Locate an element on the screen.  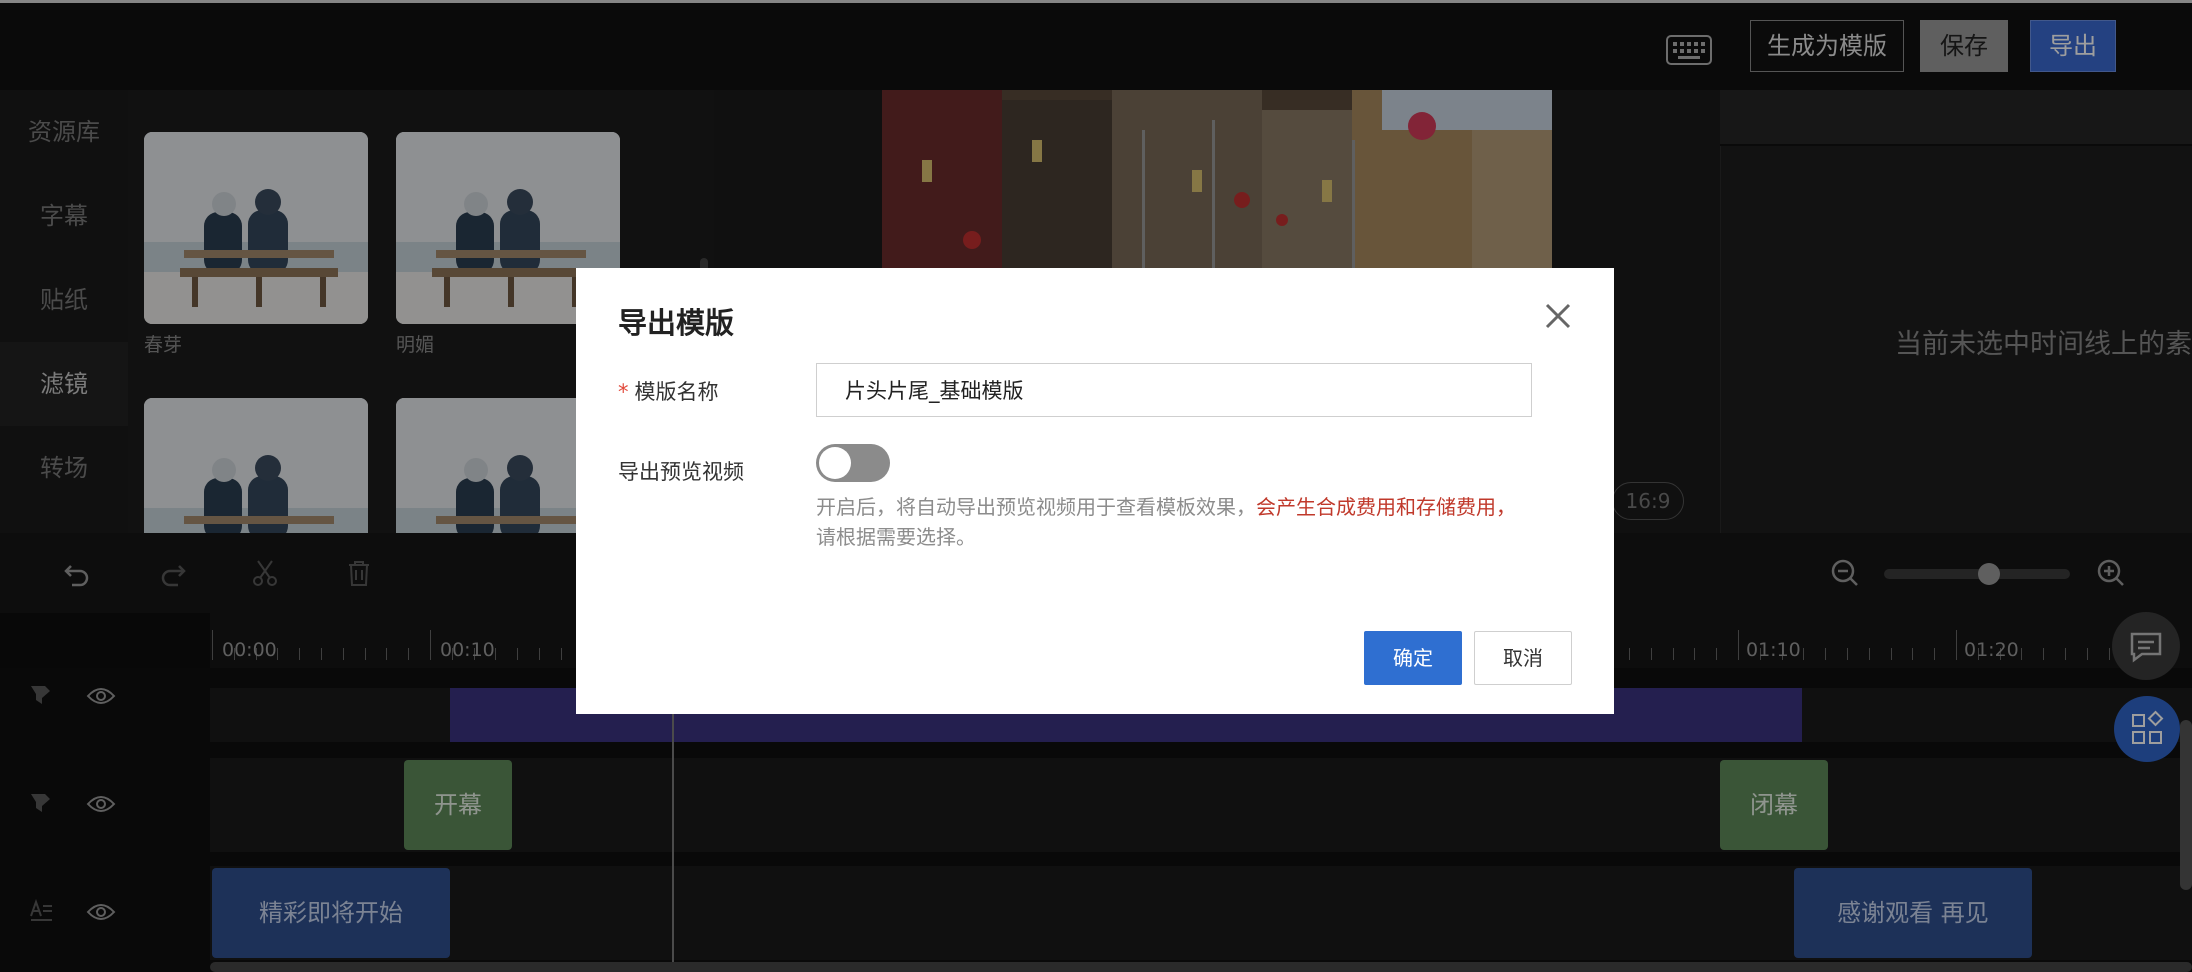
dialog-title: 导出模版 is located at coordinates (676, 323).